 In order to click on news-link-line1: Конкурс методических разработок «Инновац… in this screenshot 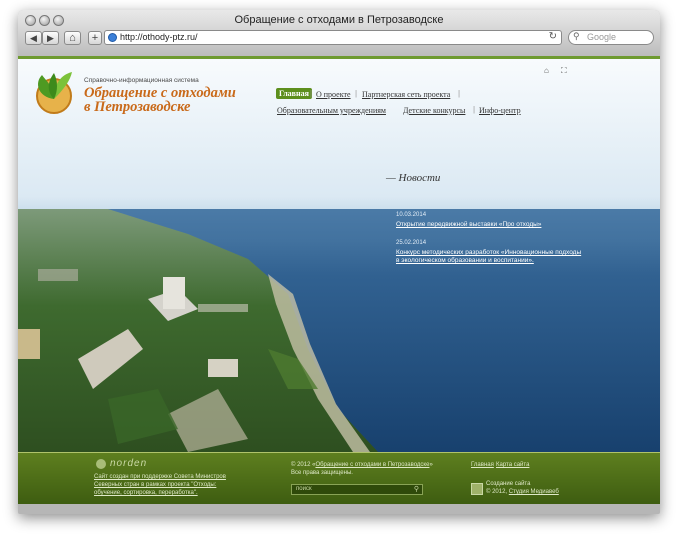, I will do `click(489, 252)`.